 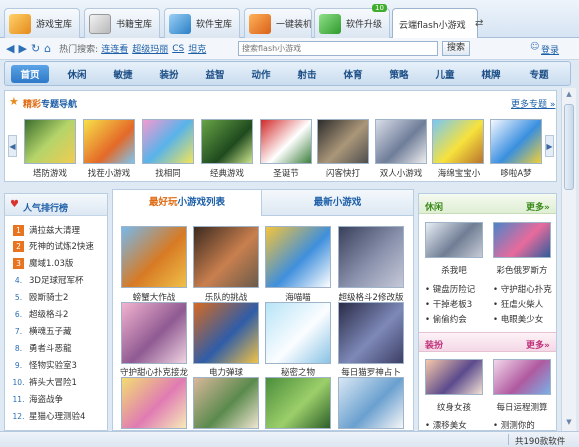 I want to click on nav-puzzle: 益智, so click(x=215, y=74).